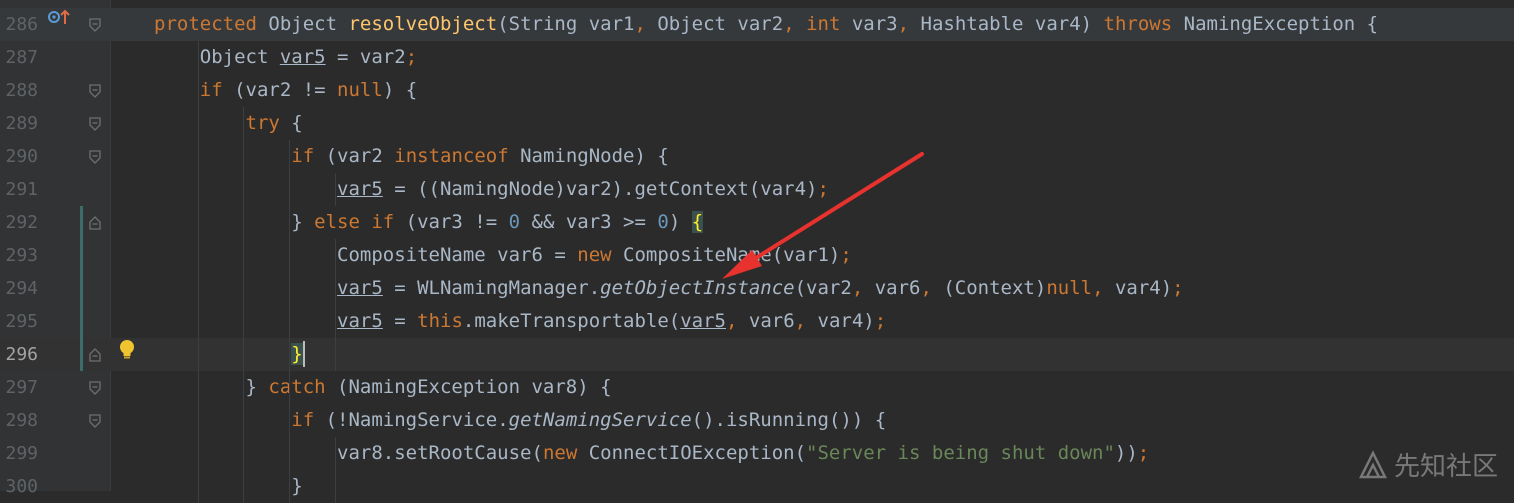 This screenshot has height=503, width=1514. What do you see at coordinates (663, 222) in the screenshot?
I see `code-token: 0` at bounding box center [663, 222].